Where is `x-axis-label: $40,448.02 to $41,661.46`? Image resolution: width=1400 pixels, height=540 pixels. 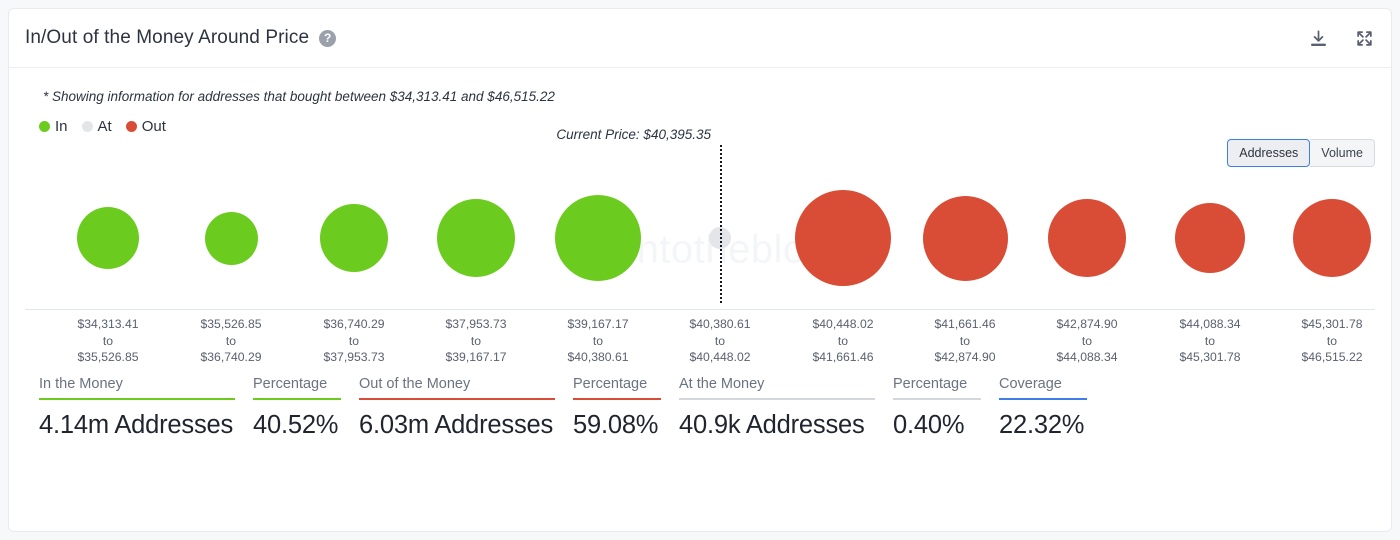 x-axis-label: $40,448.02 to $41,661.46 is located at coordinates (843, 341).